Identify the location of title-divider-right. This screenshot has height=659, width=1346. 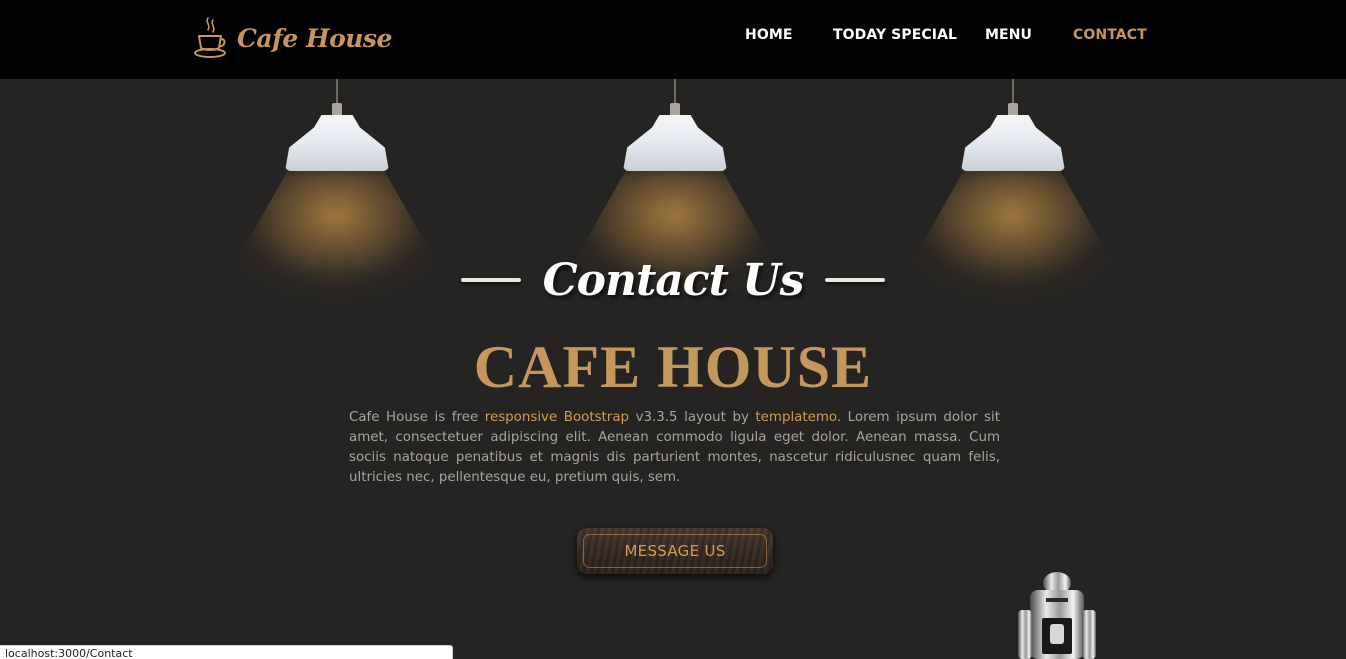
(855, 280).